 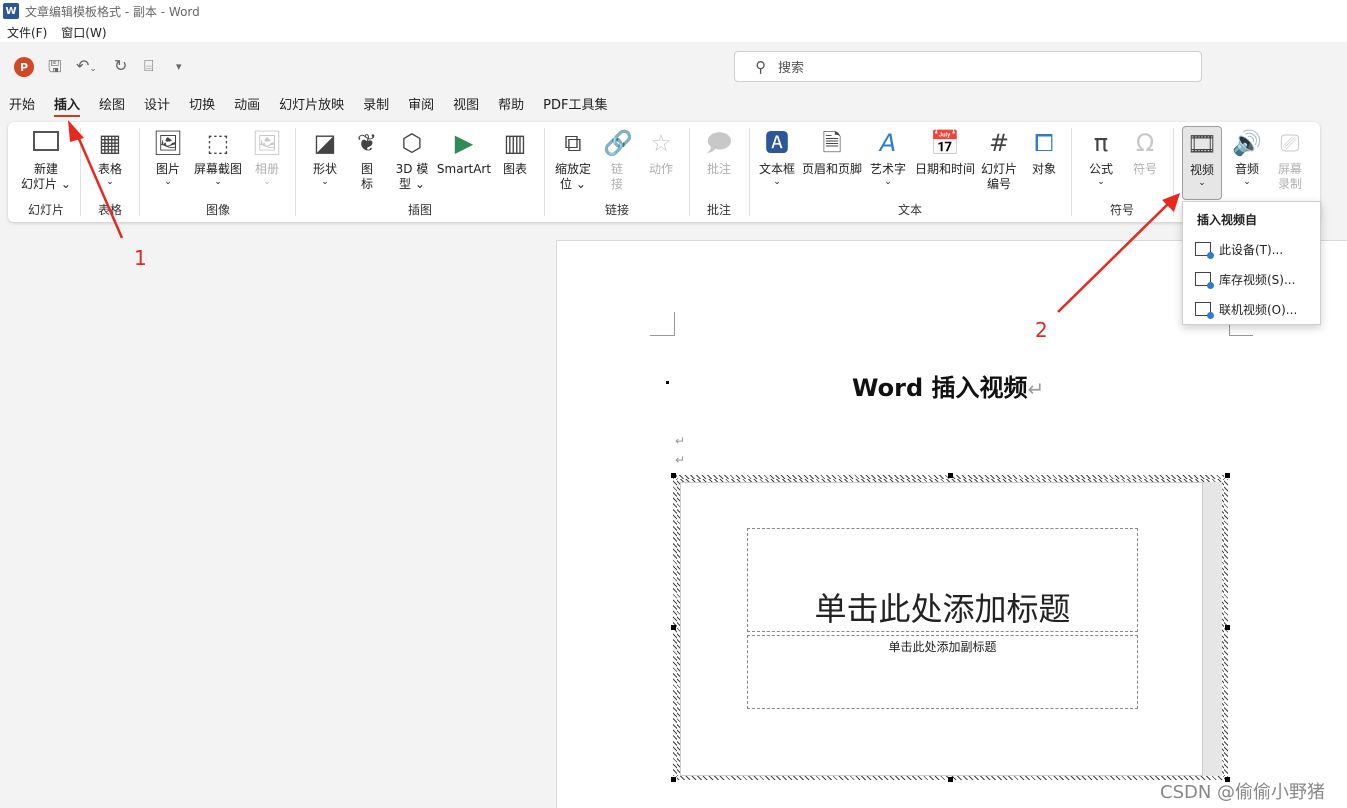 What do you see at coordinates (140, 258) in the screenshot?
I see `annotation-number-1: 1` at bounding box center [140, 258].